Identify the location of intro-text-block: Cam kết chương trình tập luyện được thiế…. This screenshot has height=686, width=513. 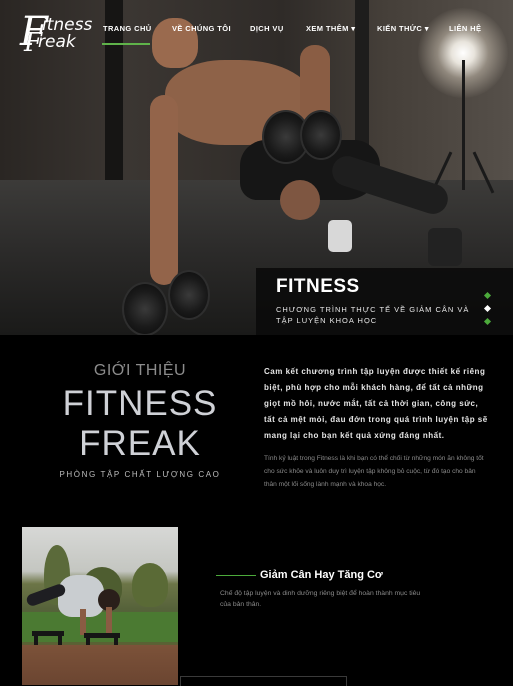
(377, 427).